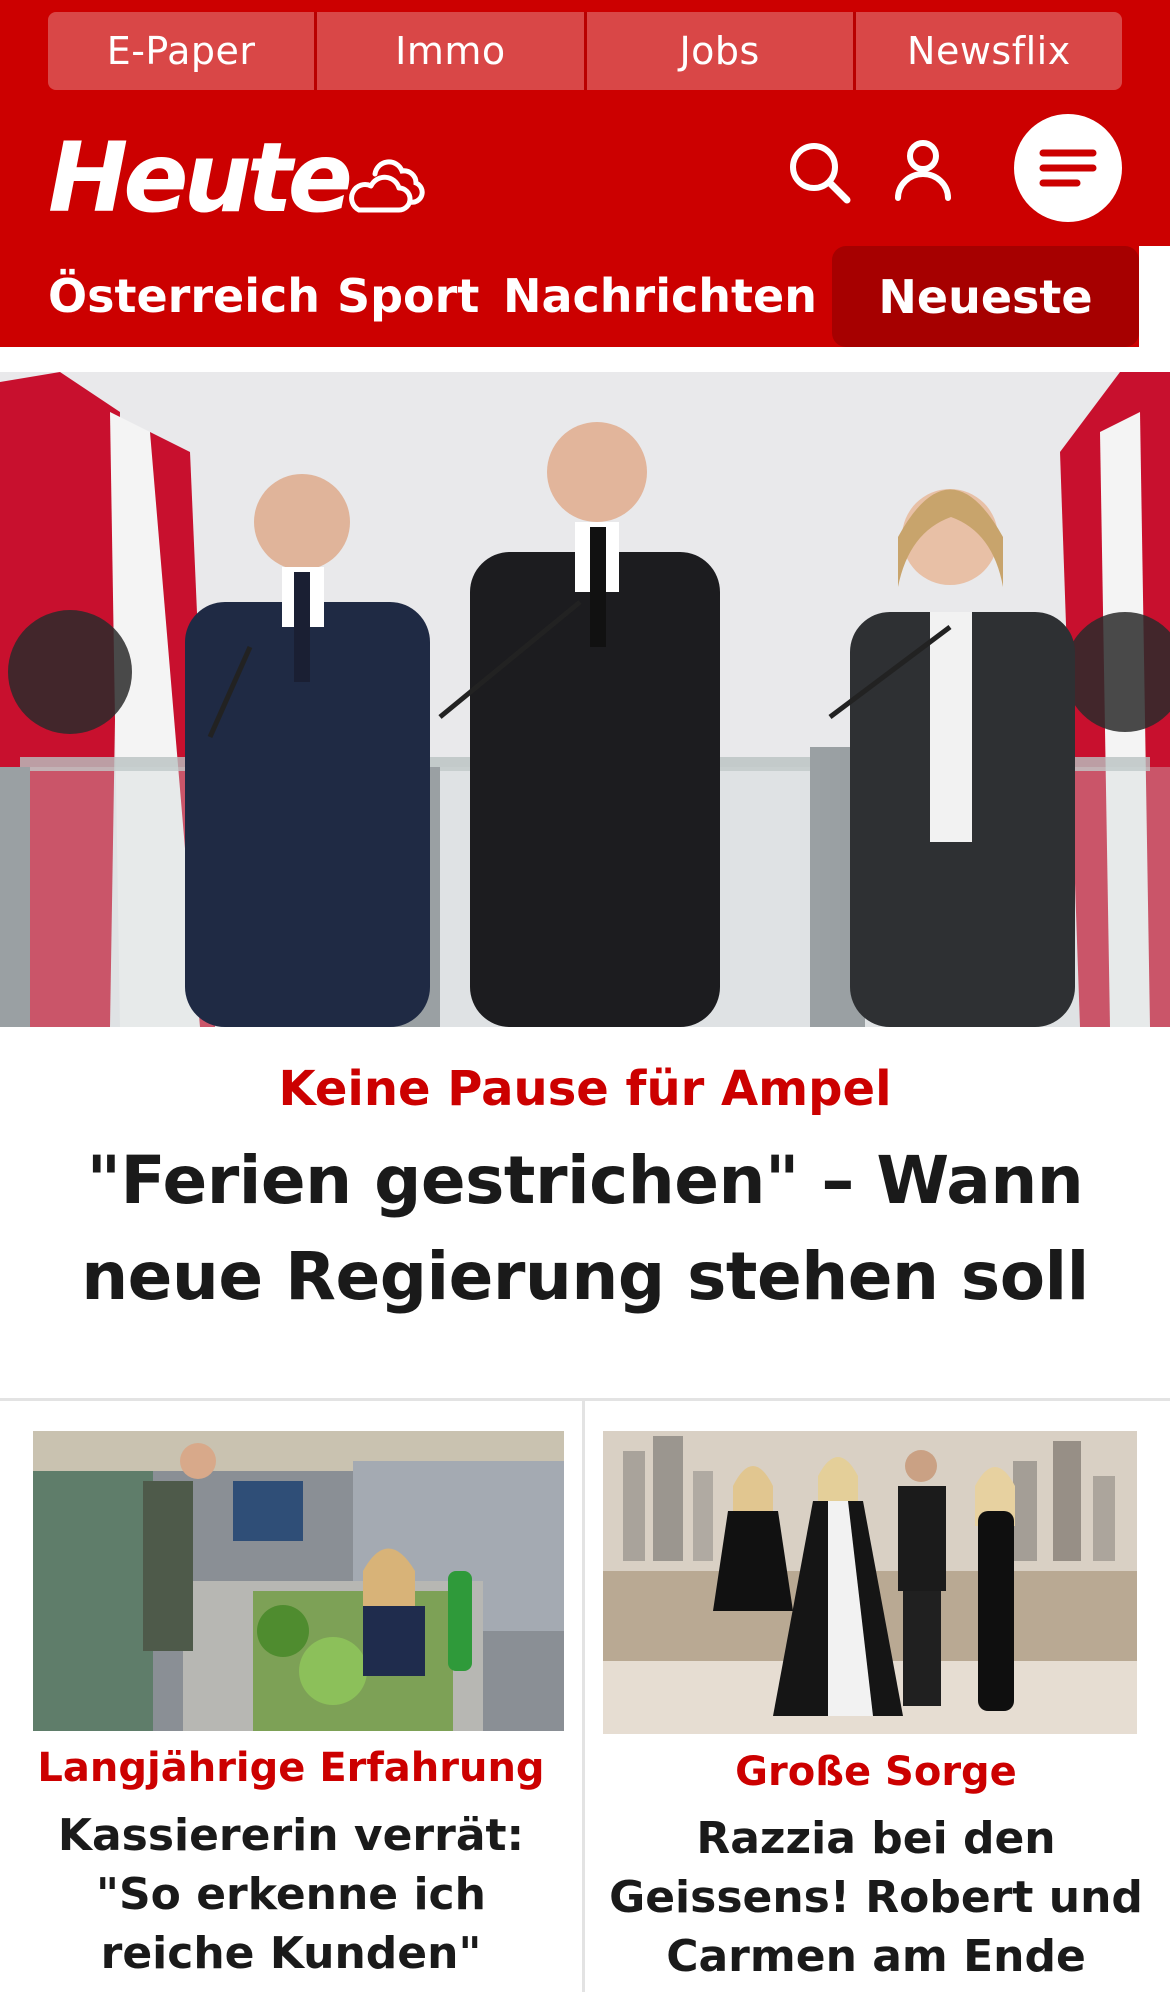  I want to click on utility-link-newsflix: Newsflix, so click(987, 51).